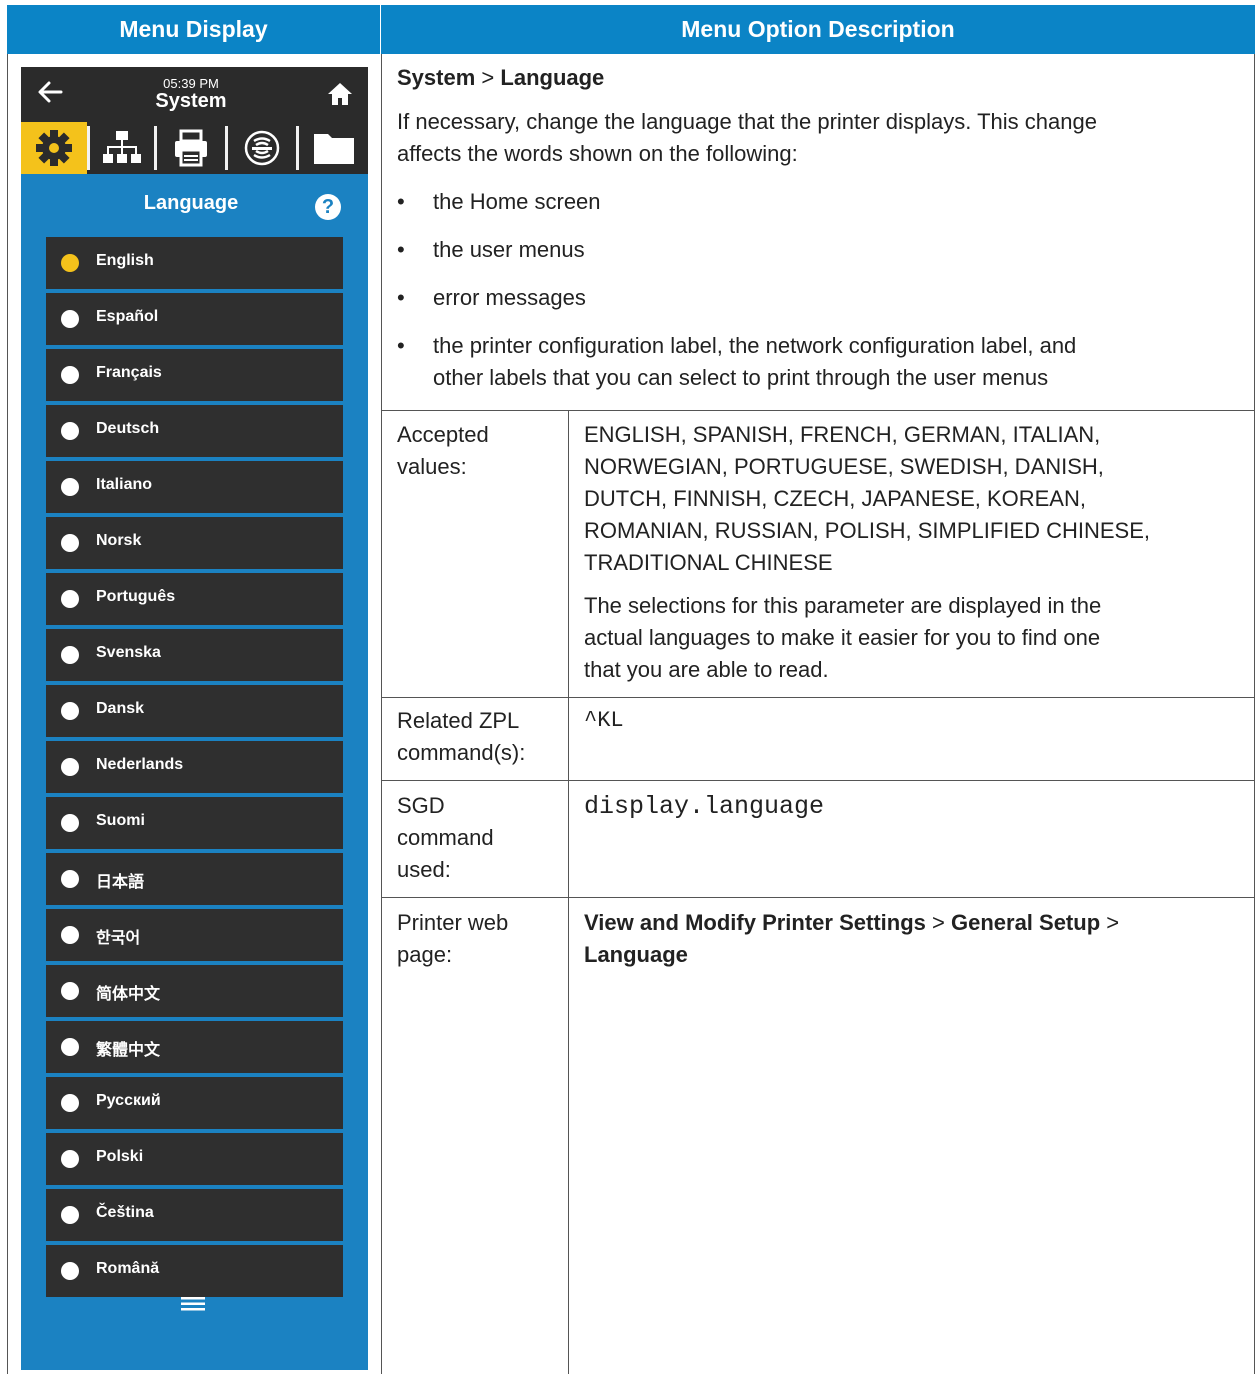 Image resolution: width=1258 pixels, height=1374 pixels. I want to click on accepted-label-line: values:, so click(432, 466).